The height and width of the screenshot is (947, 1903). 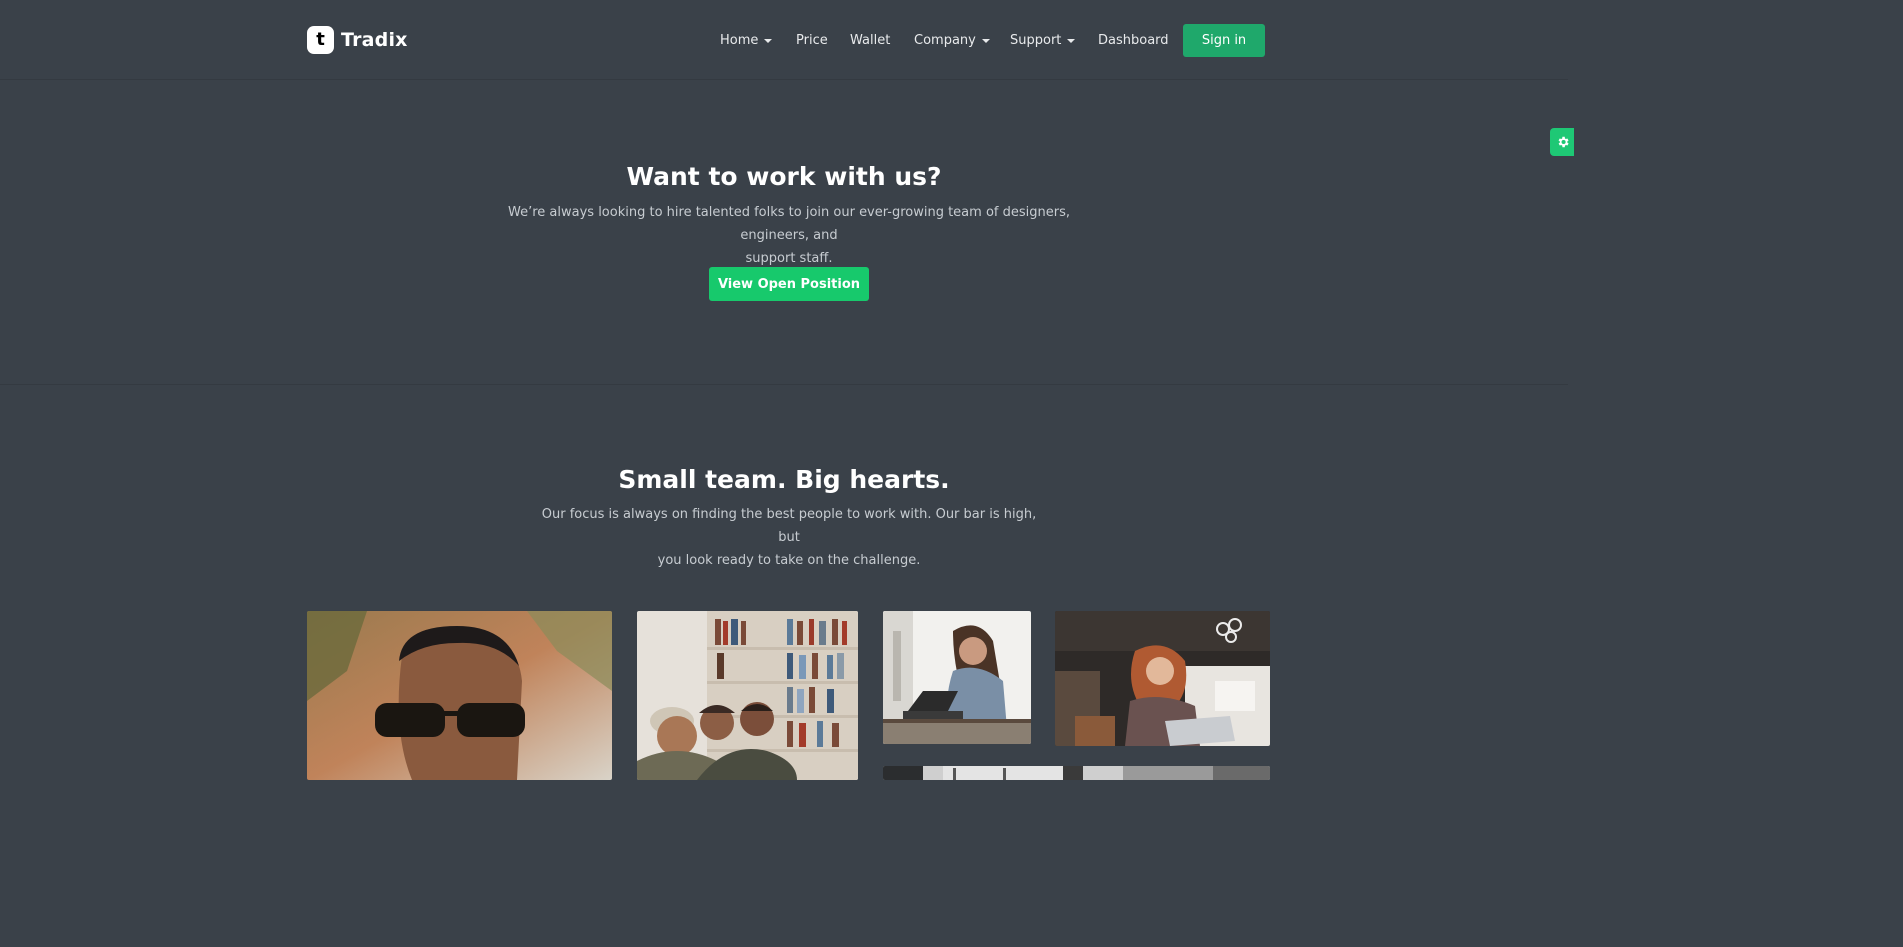 I want to click on team-bookshelf-photo, so click(x=747, y=695).